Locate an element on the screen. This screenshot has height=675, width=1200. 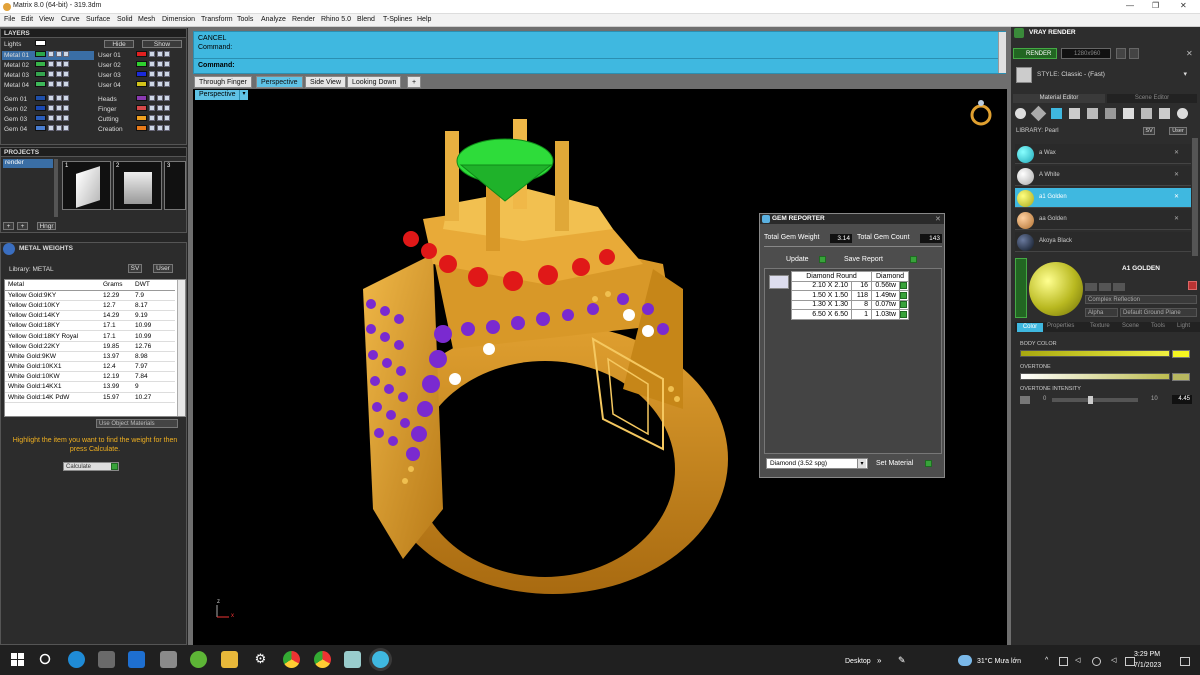
table-row: 1.50 X 1.50 118 1.49tw is located at coordinates (850, 295).